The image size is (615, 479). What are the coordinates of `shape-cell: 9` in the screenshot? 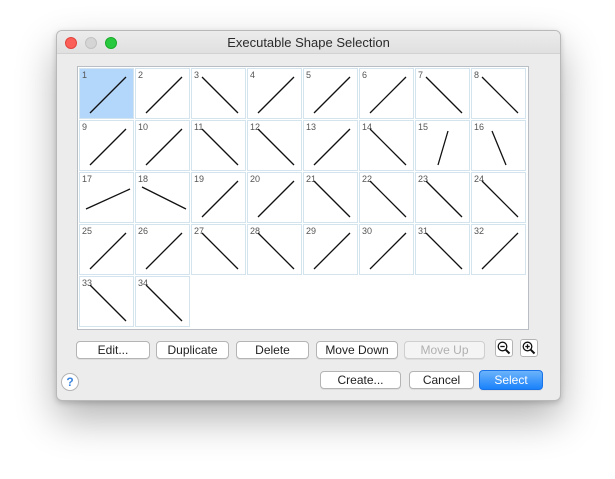 It's located at (106, 145).